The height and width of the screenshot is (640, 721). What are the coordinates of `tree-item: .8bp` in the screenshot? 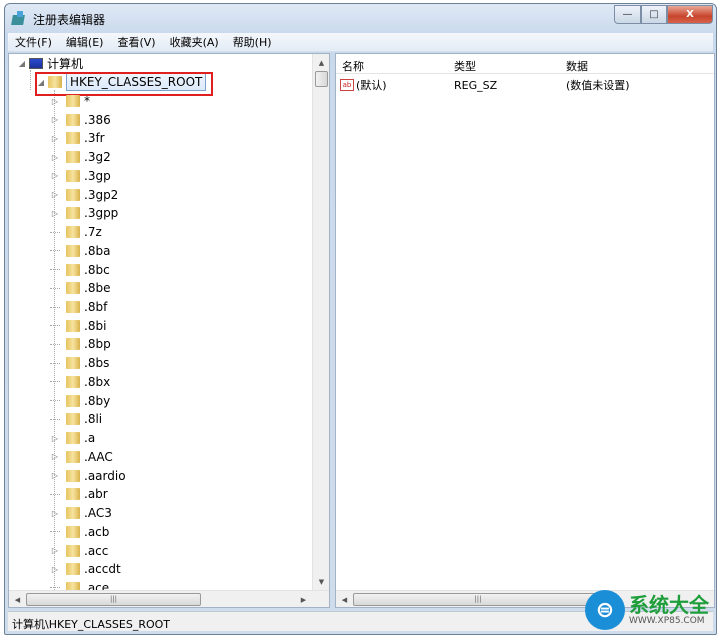 It's located at (80, 344).